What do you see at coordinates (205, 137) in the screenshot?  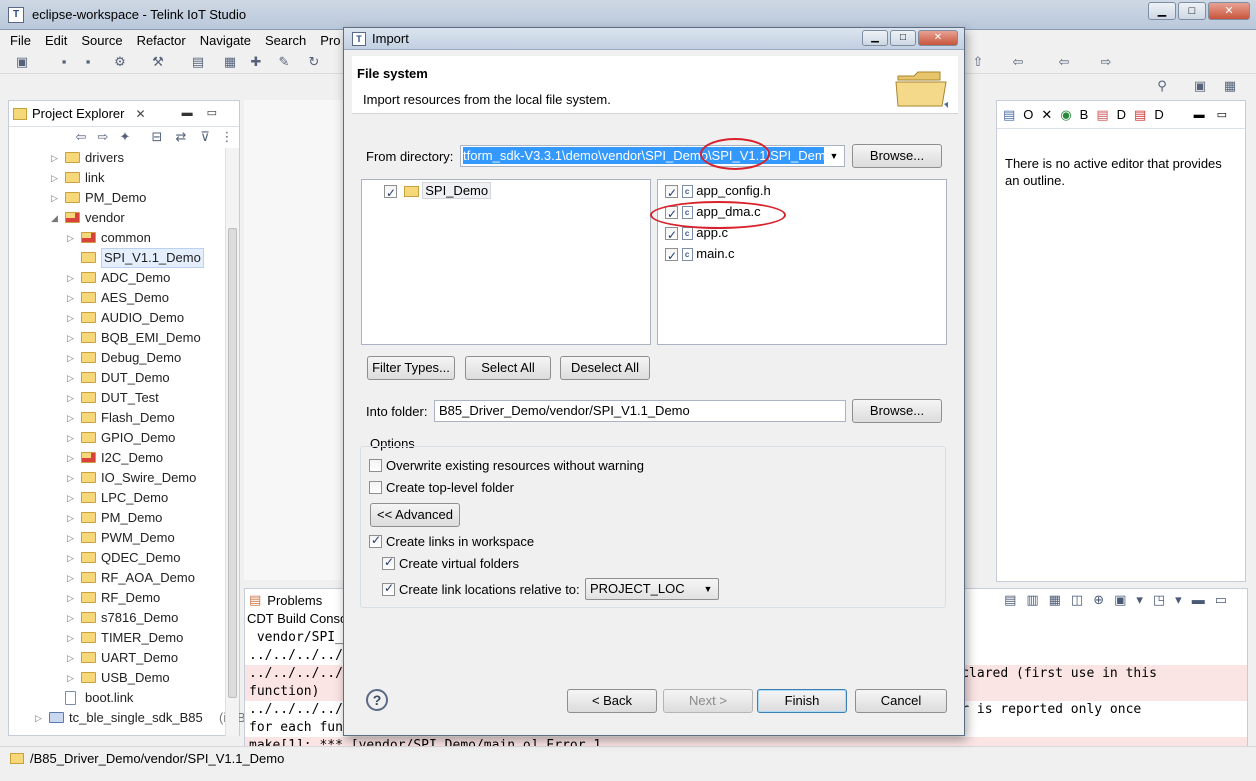 I see `filter-icon: ⊽` at bounding box center [205, 137].